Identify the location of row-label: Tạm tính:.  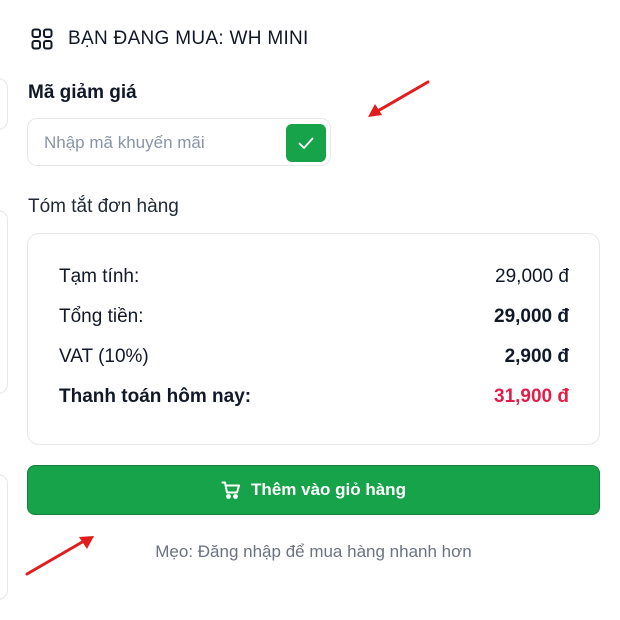
(99, 276).